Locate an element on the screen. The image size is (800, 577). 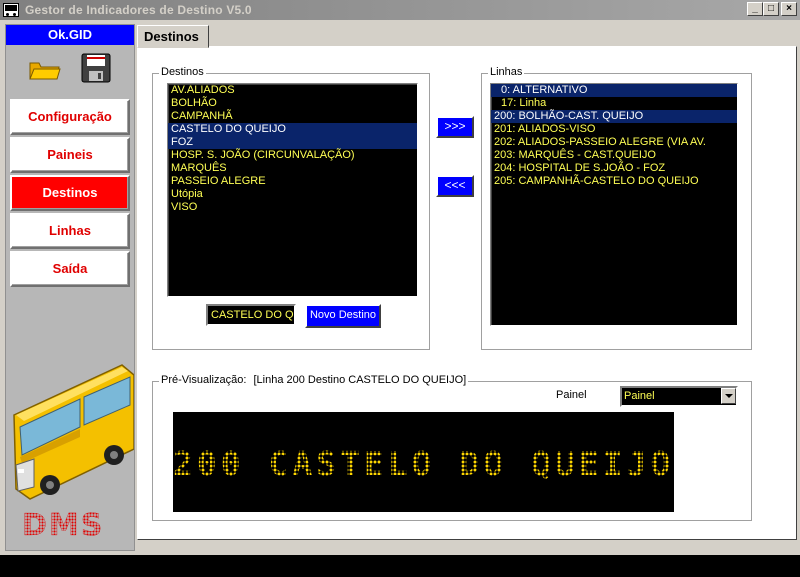
list-item: PASSEIO ALEGRE is located at coordinates (292, 181).